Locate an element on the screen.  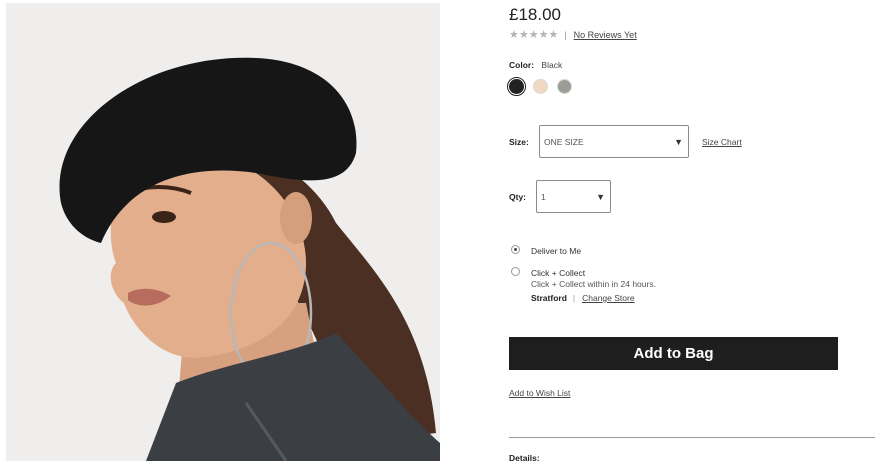
rating-stars: ★★★★★ is located at coordinates (534, 35).